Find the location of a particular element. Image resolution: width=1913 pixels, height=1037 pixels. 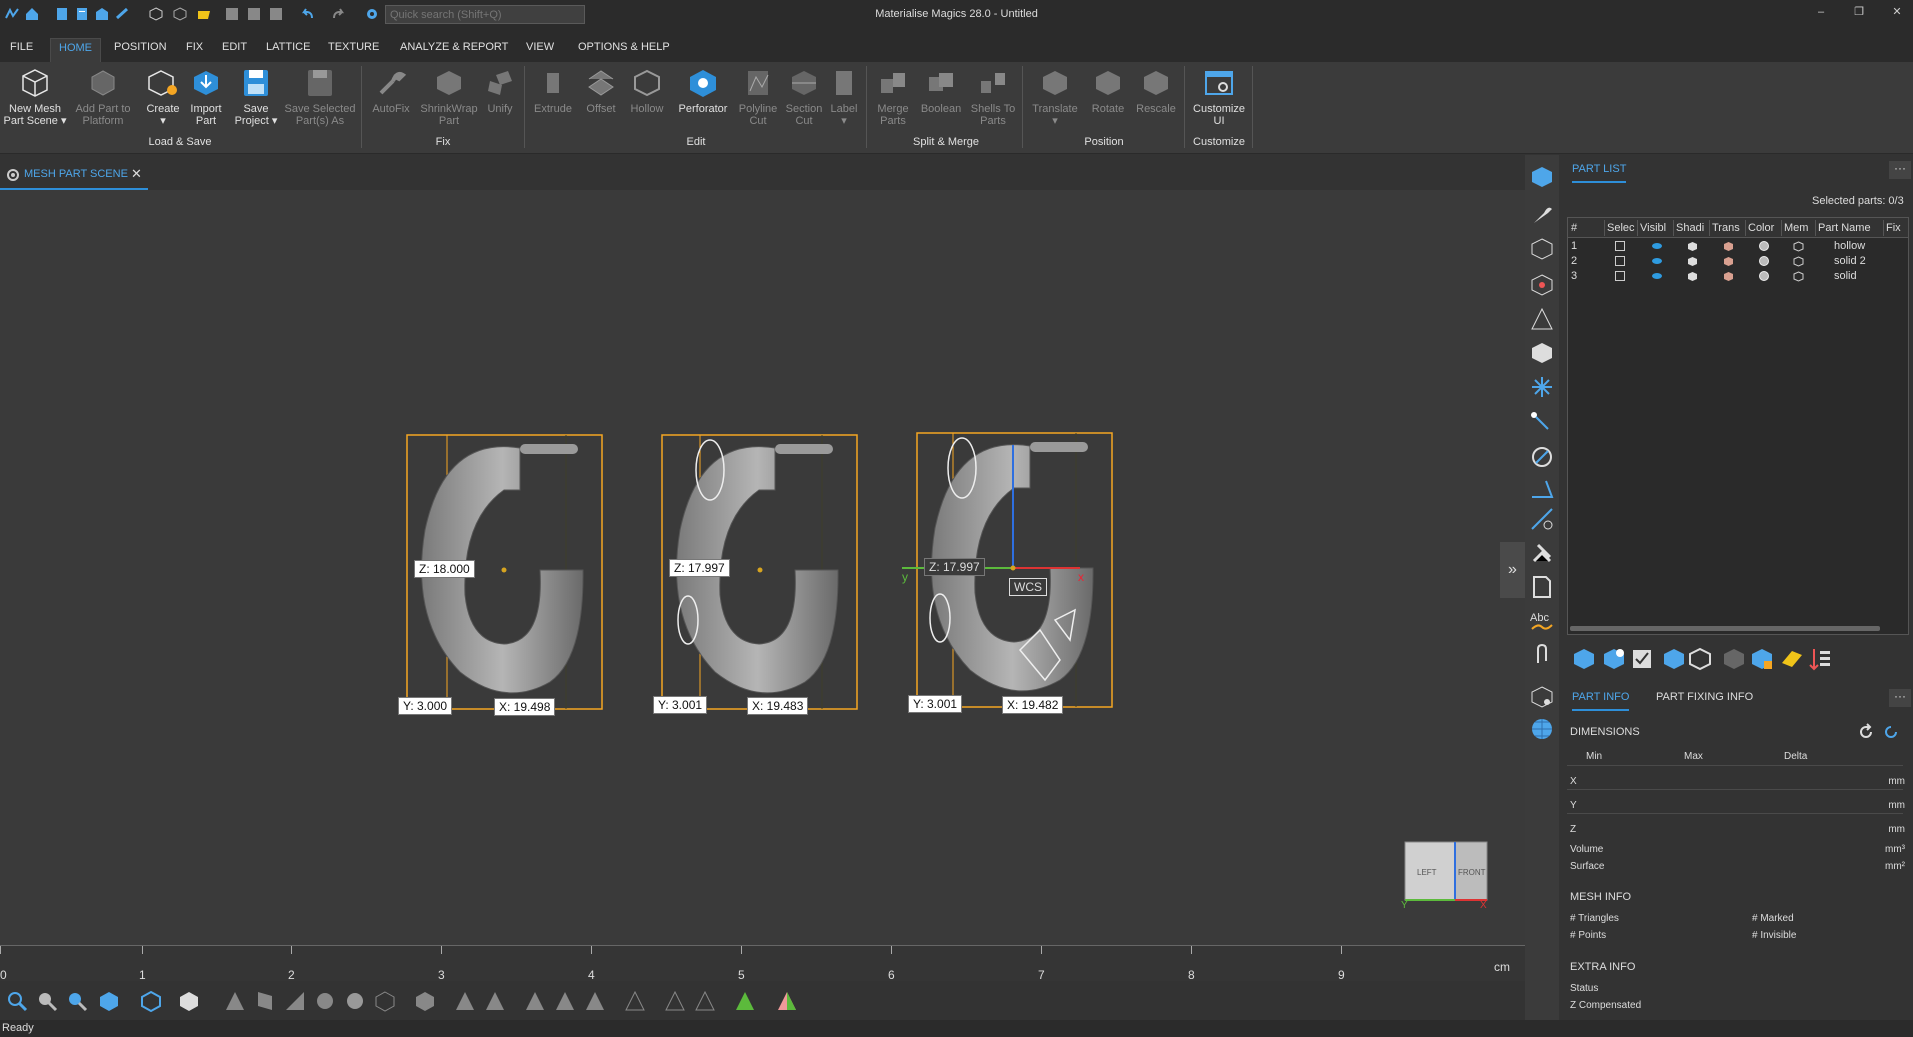

boolean-button: Boolean is located at coordinates (941, 91).